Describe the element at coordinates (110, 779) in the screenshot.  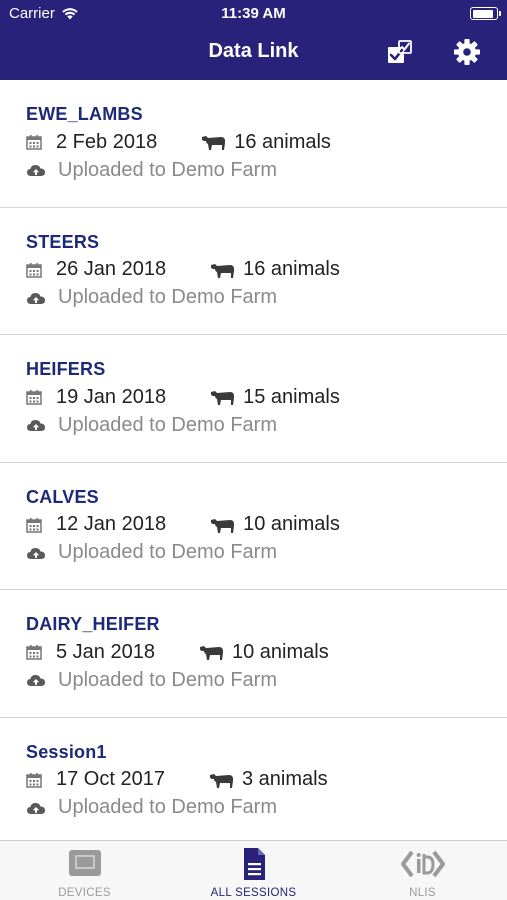
I see `session-date: 17 Oct 2017` at that location.